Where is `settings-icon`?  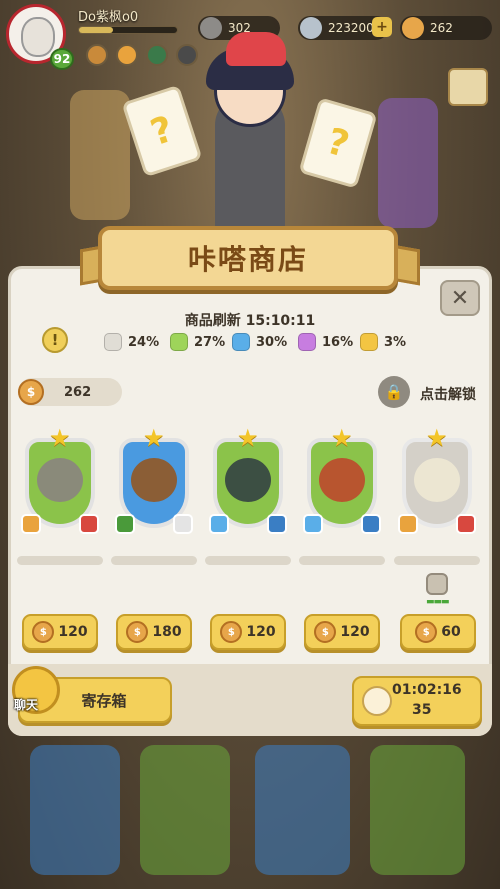 settings-icon is located at coordinates (187, 55).